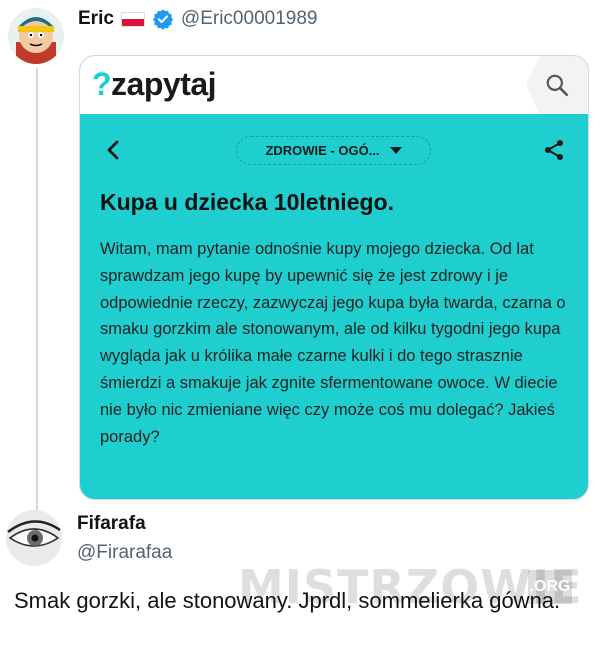 The height and width of the screenshot is (658, 600). I want to click on thread-connector-line, so click(37, 289).